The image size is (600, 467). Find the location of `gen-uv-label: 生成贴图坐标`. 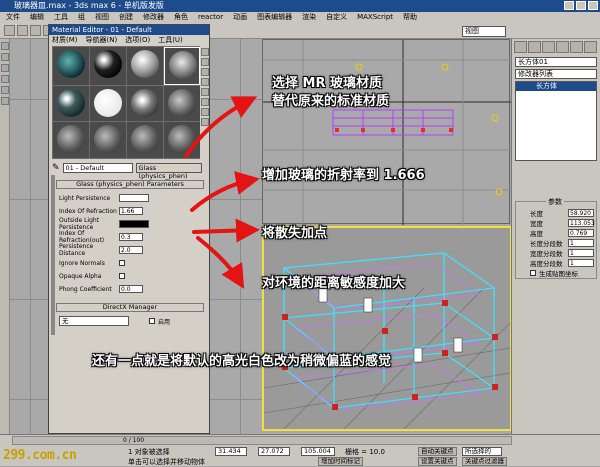

gen-uv-label: 生成贴图坐标 is located at coordinates (558, 274).